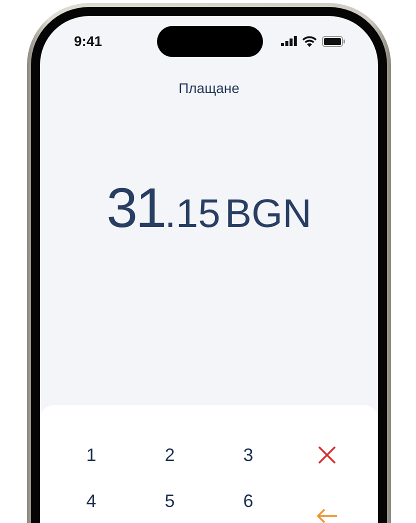 This screenshot has height=523, width=416. What do you see at coordinates (169, 455) in the screenshot?
I see `digit-key: 2` at bounding box center [169, 455].